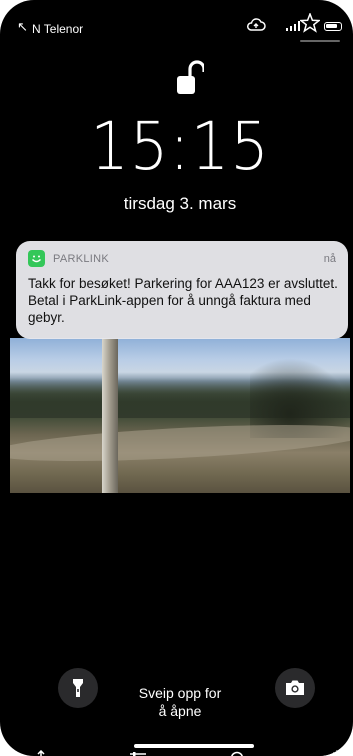 The width and height of the screenshot is (353, 756). What do you see at coordinates (340, 753) in the screenshot?
I see `trash-icon` at bounding box center [340, 753].